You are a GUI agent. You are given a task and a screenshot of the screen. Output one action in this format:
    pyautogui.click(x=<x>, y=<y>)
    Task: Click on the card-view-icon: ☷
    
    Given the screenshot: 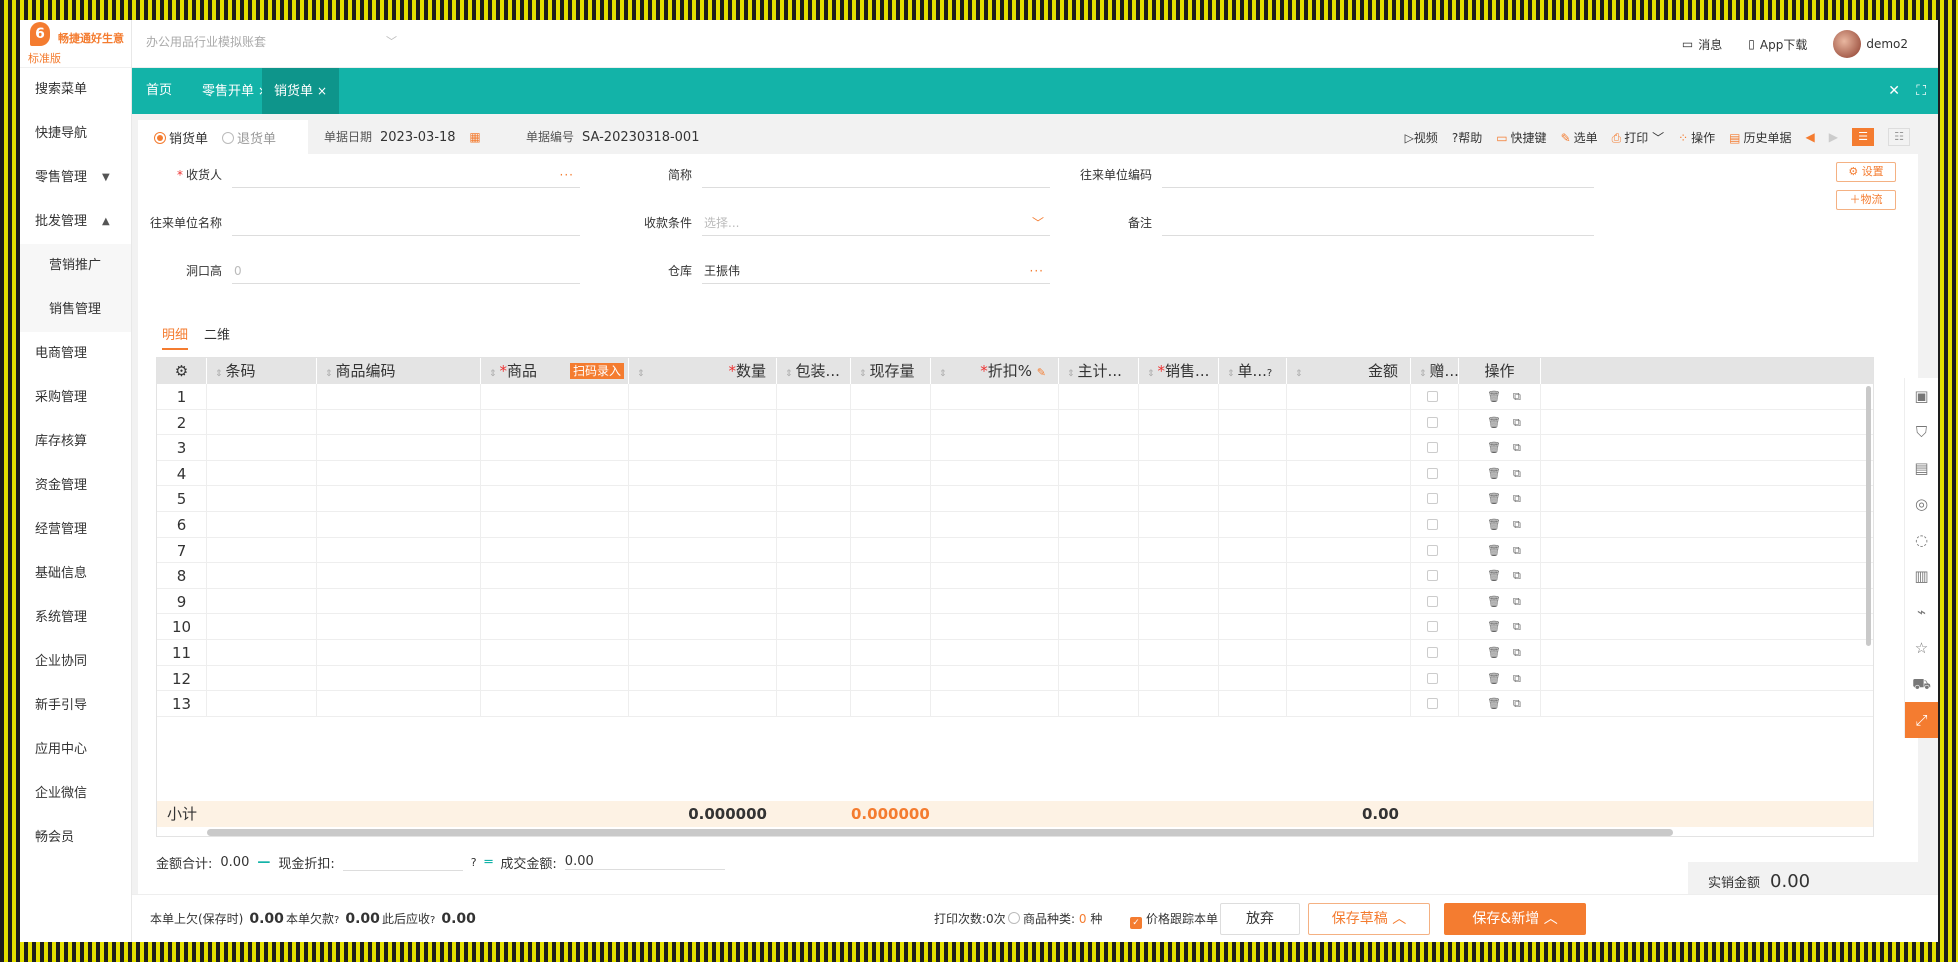 What is the action you would take?
    pyautogui.click(x=1899, y=137)
    